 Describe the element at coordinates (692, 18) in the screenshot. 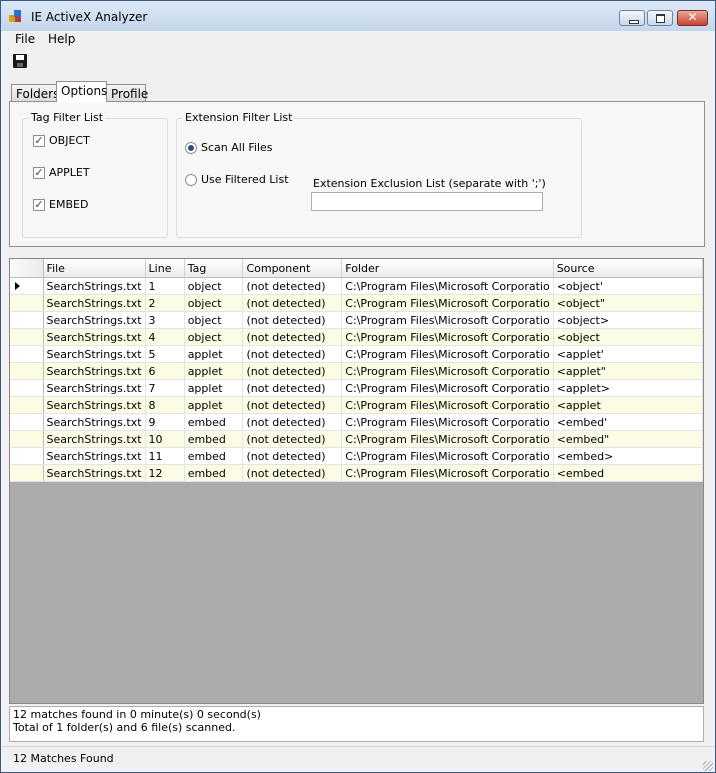

I see `close-button: ✕` at that location.